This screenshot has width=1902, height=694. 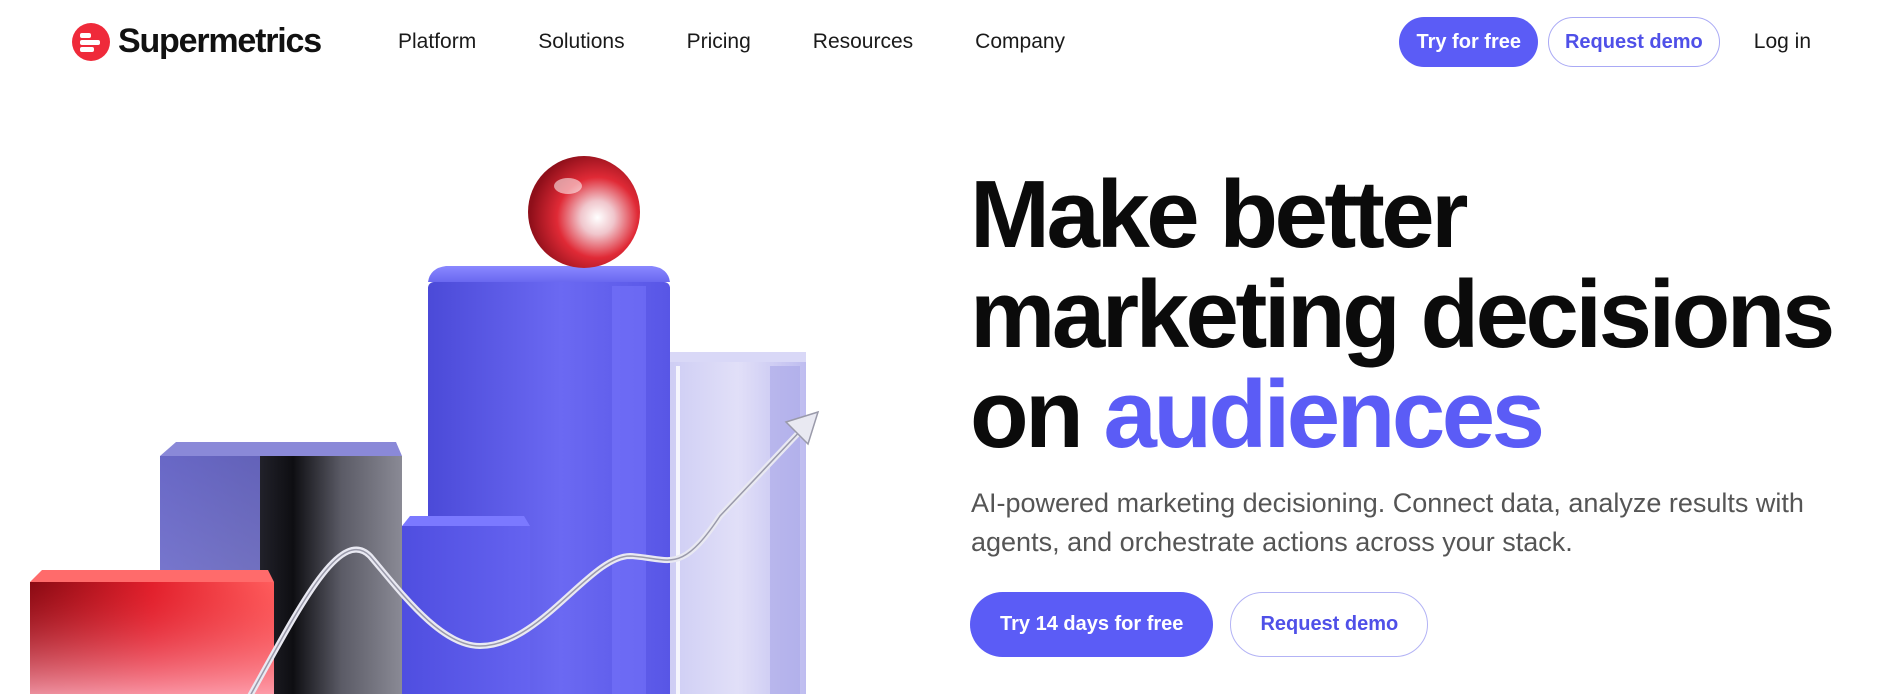 I want to click on request-demo-header-button: Request demo, so click(x=1633, y=42).